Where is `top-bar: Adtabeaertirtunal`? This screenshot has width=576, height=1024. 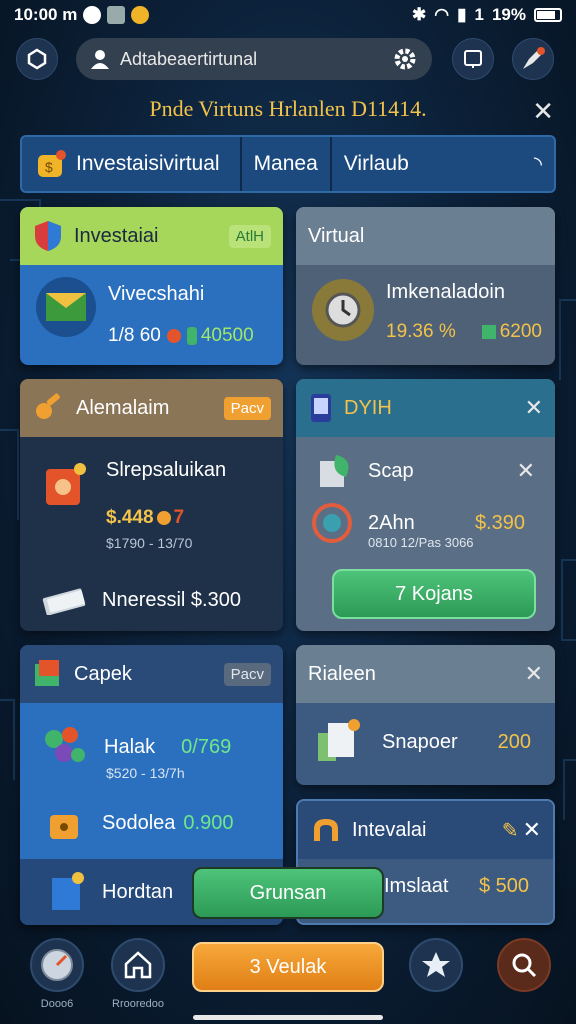 top-bar: Adtabeaertirtunal is located at coordinates (288, 60).